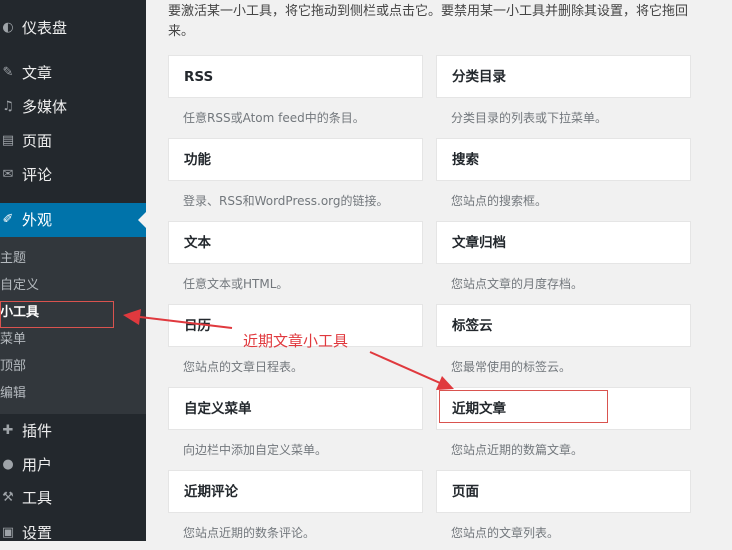  What do you see at coordinates (8, 27) in the screenshot?
I see `dashboard-icon: ◐` at bounding box center [8, 27].